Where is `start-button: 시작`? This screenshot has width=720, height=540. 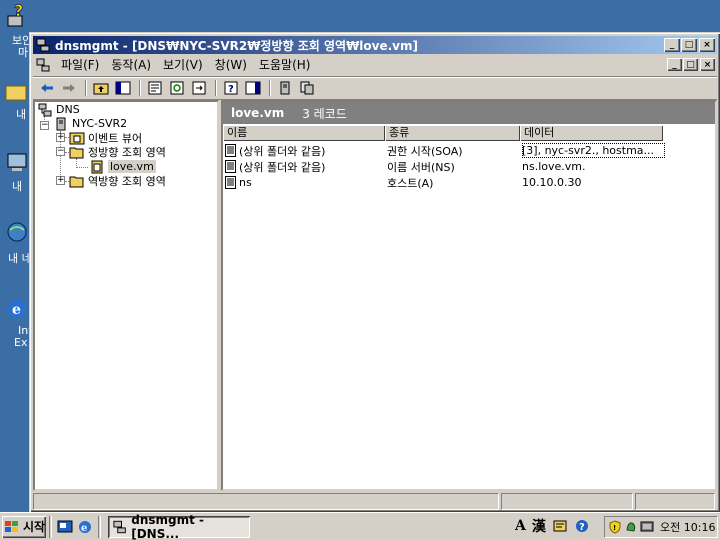
start-button: 시작 is located at coordinates (24, 527).